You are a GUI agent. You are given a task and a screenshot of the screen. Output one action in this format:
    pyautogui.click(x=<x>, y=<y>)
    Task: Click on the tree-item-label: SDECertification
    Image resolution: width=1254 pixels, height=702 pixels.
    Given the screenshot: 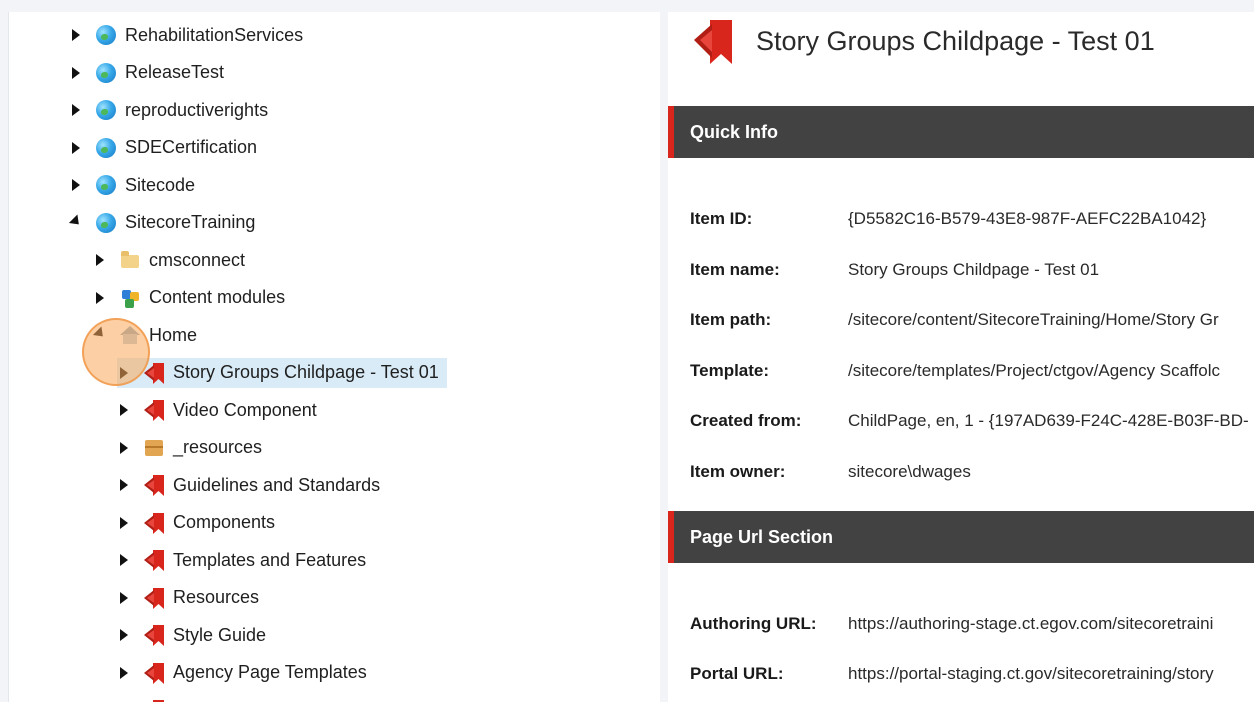 What is the action you would take?
    pyautogui.click(x=191, y=147)
    